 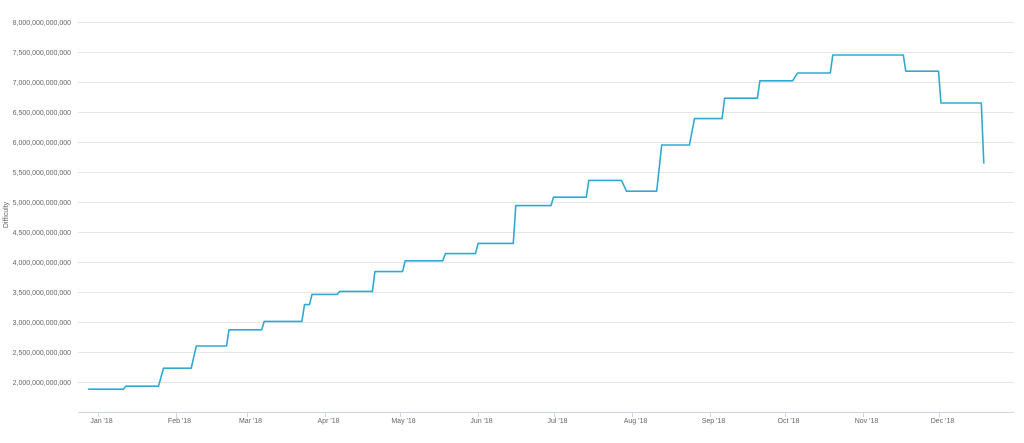 What do you see at coordinates (42, 293) in the screenshot?
I see `y-tick-label: 3,500,000,000,000` at bounding box center [42, 293].